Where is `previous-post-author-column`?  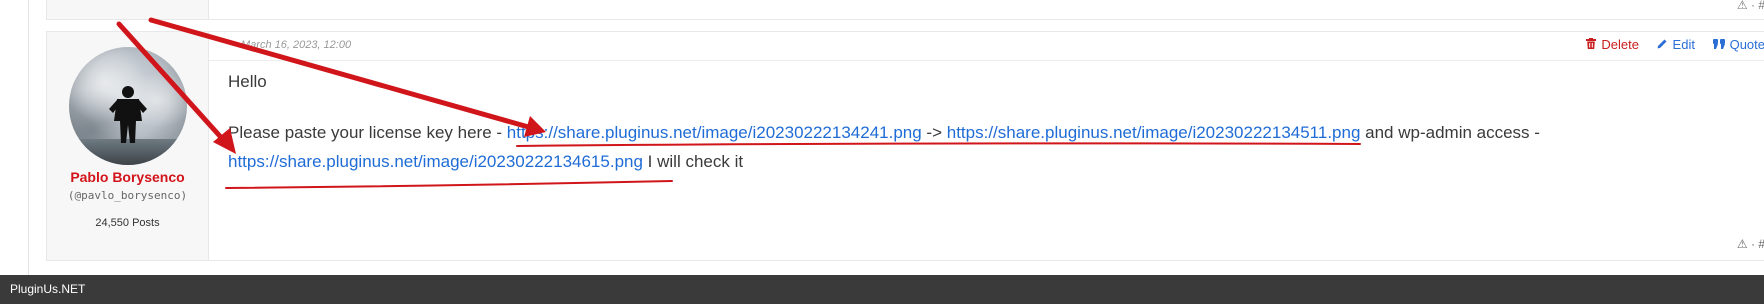
previous-post-author-column is located at coordinates (128, 9).